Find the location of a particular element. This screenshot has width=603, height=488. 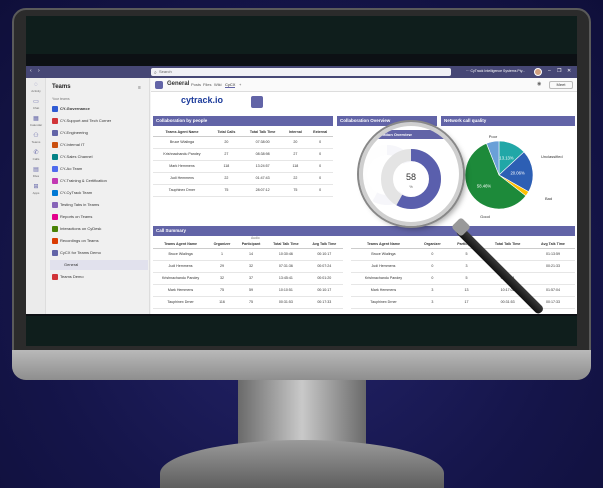

sidebar-item: CyCX for Teams Demo is located at coordinates (99, 253).